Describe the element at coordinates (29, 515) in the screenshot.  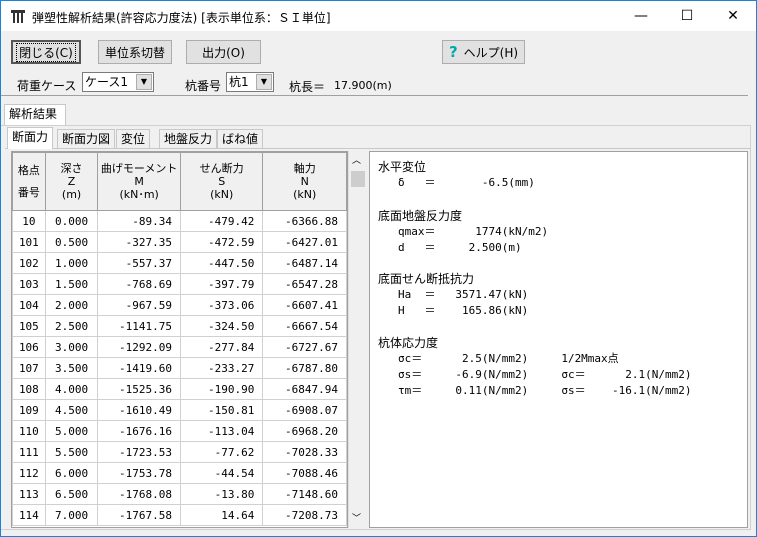
I see `cell-node-no: 114` at that location.